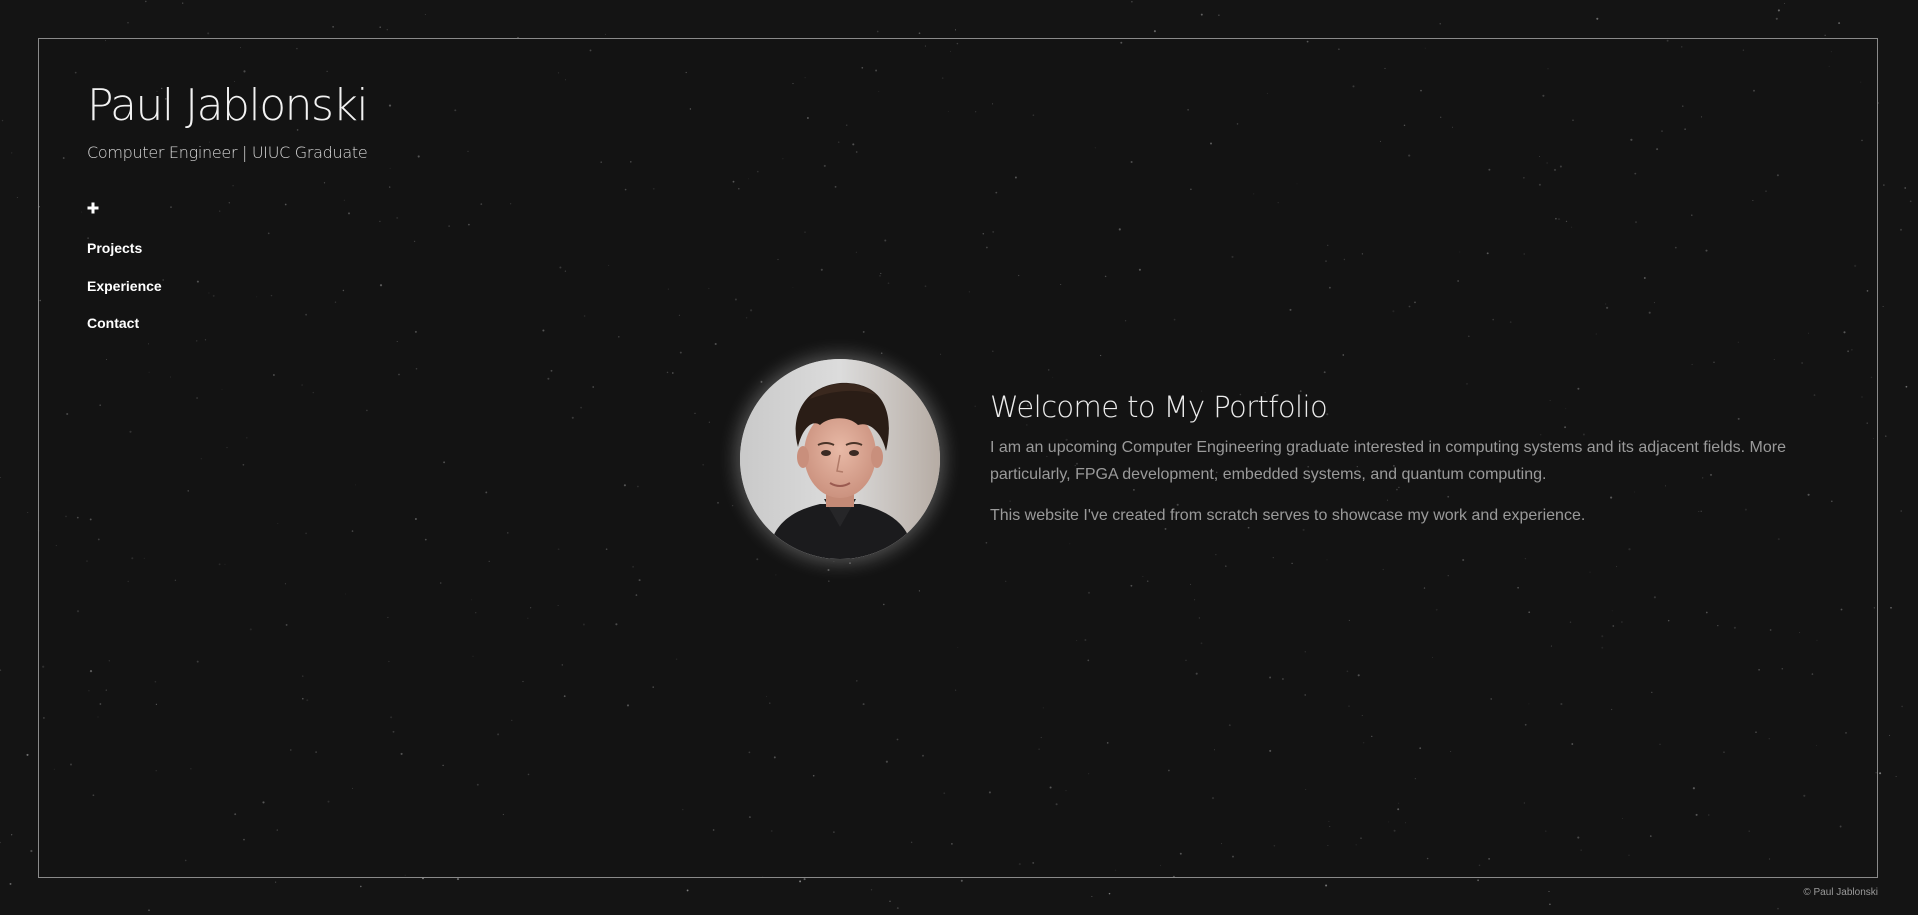 The height and width of the screenshot is (915, 1918). I want to click on site-subtitle: Computer Engineer | UIUC Graduate, so click(227, 152).